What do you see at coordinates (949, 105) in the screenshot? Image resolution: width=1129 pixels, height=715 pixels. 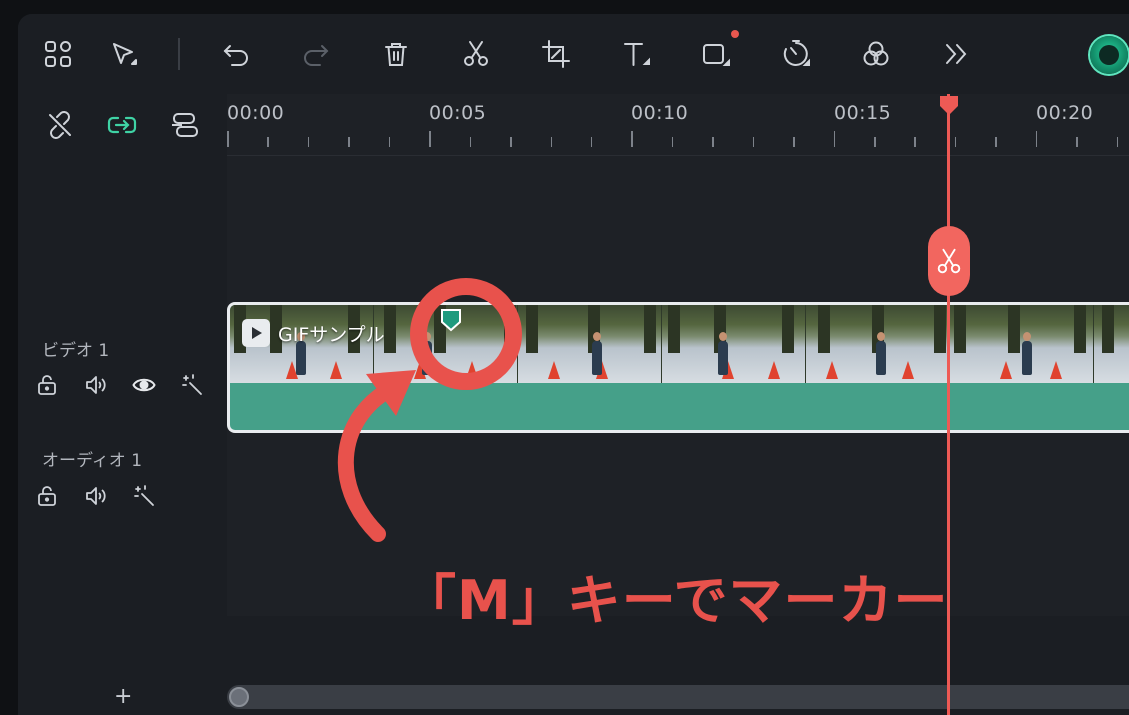 I see `playhead-handle` at bounding box center [949, 105].